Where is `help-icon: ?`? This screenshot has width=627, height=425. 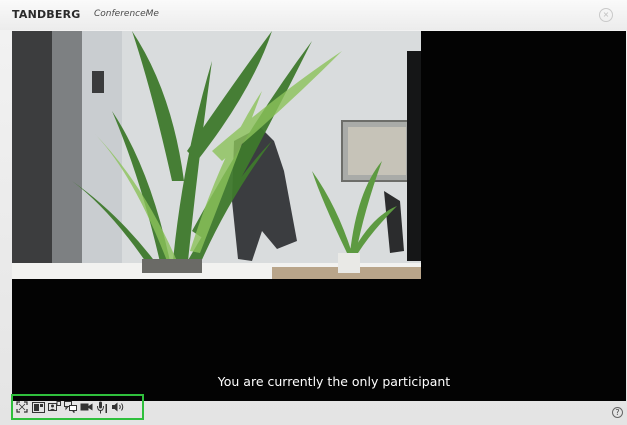
help-icon: ? is located at coordinates (617, 412).